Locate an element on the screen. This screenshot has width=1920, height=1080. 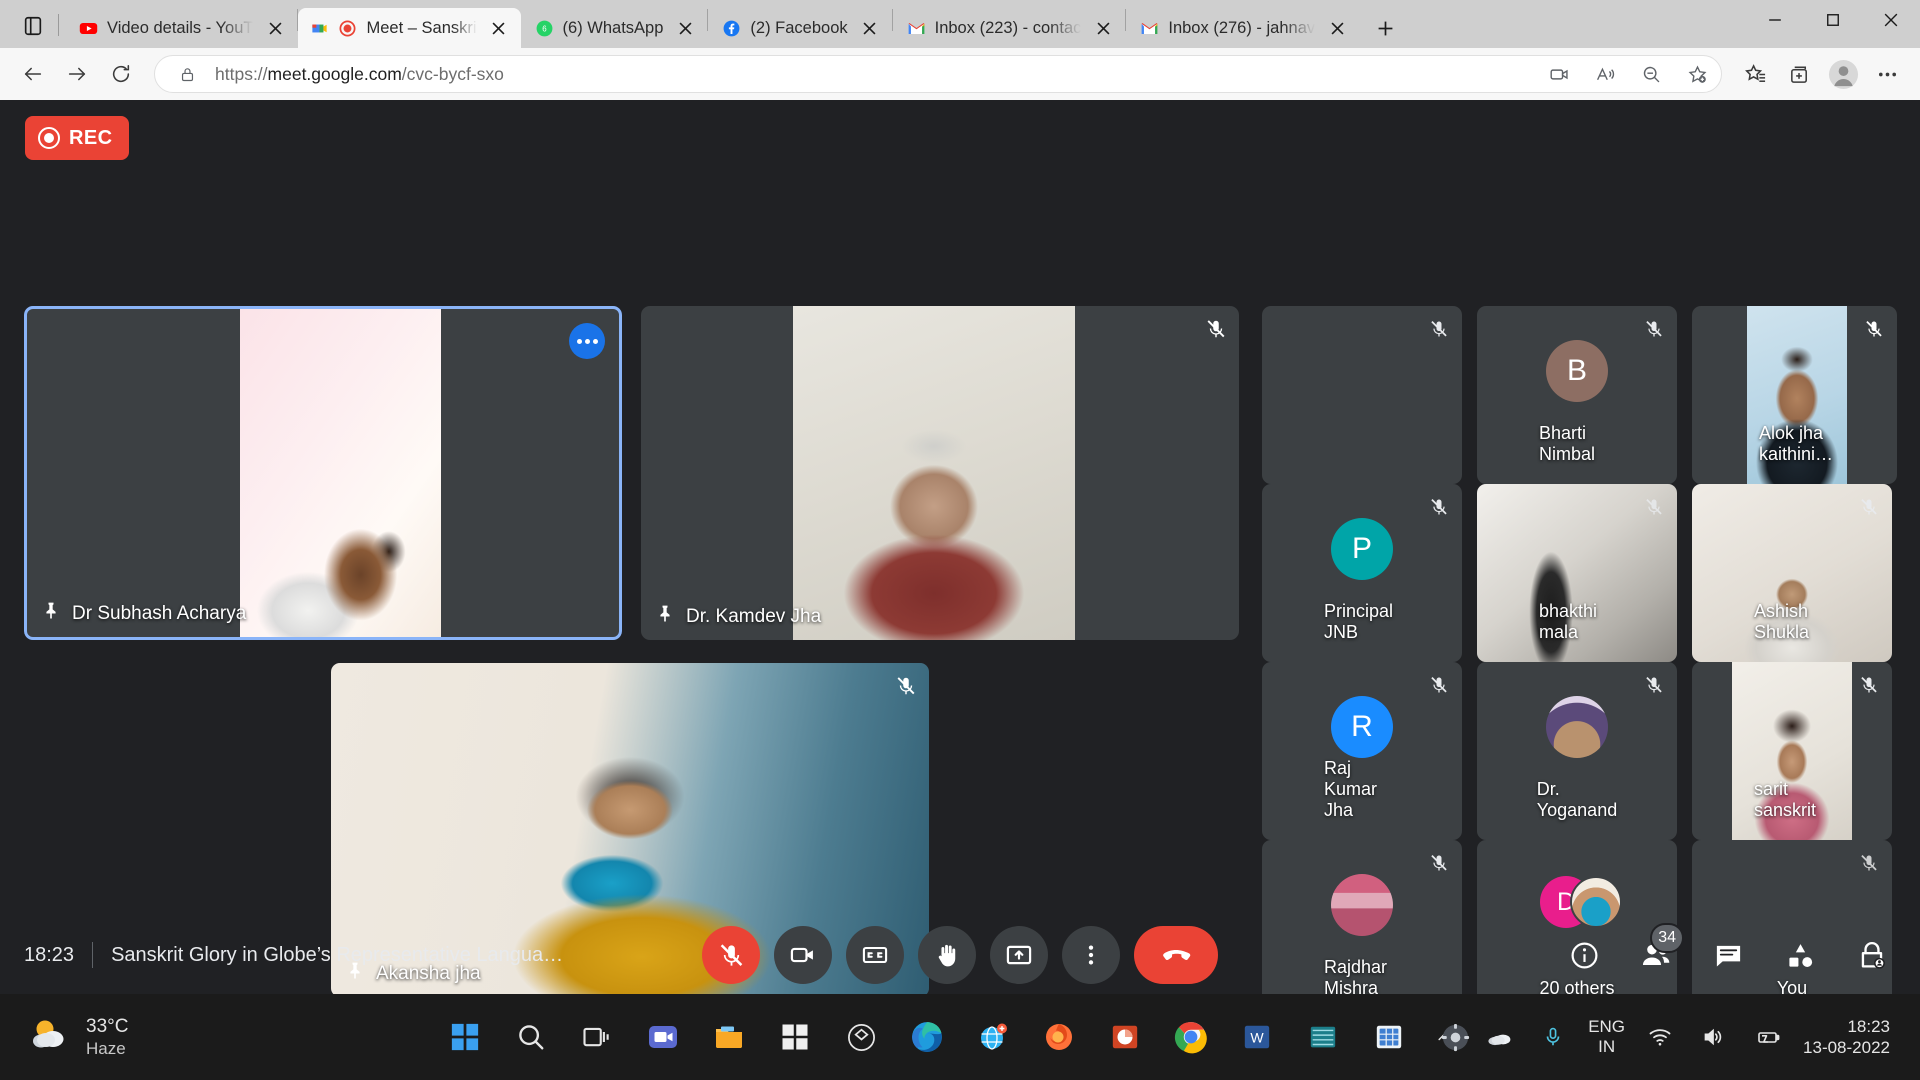
tab-google-meet: Meet – Sanskri is located at coordinates (409, 28).